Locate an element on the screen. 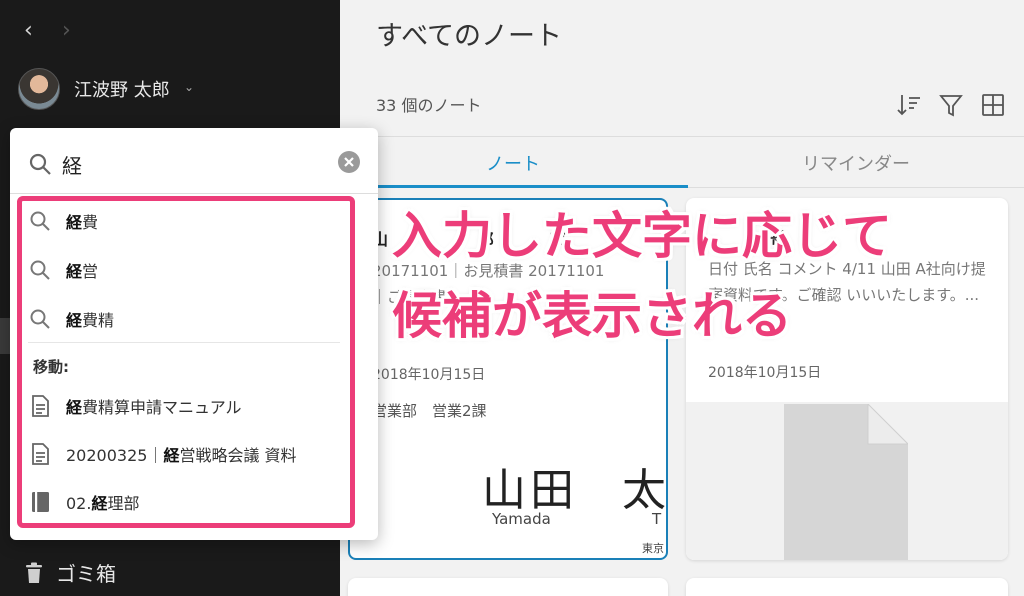  business-card-department: 営業部 営業2課 is located at coordinates (429, 411).